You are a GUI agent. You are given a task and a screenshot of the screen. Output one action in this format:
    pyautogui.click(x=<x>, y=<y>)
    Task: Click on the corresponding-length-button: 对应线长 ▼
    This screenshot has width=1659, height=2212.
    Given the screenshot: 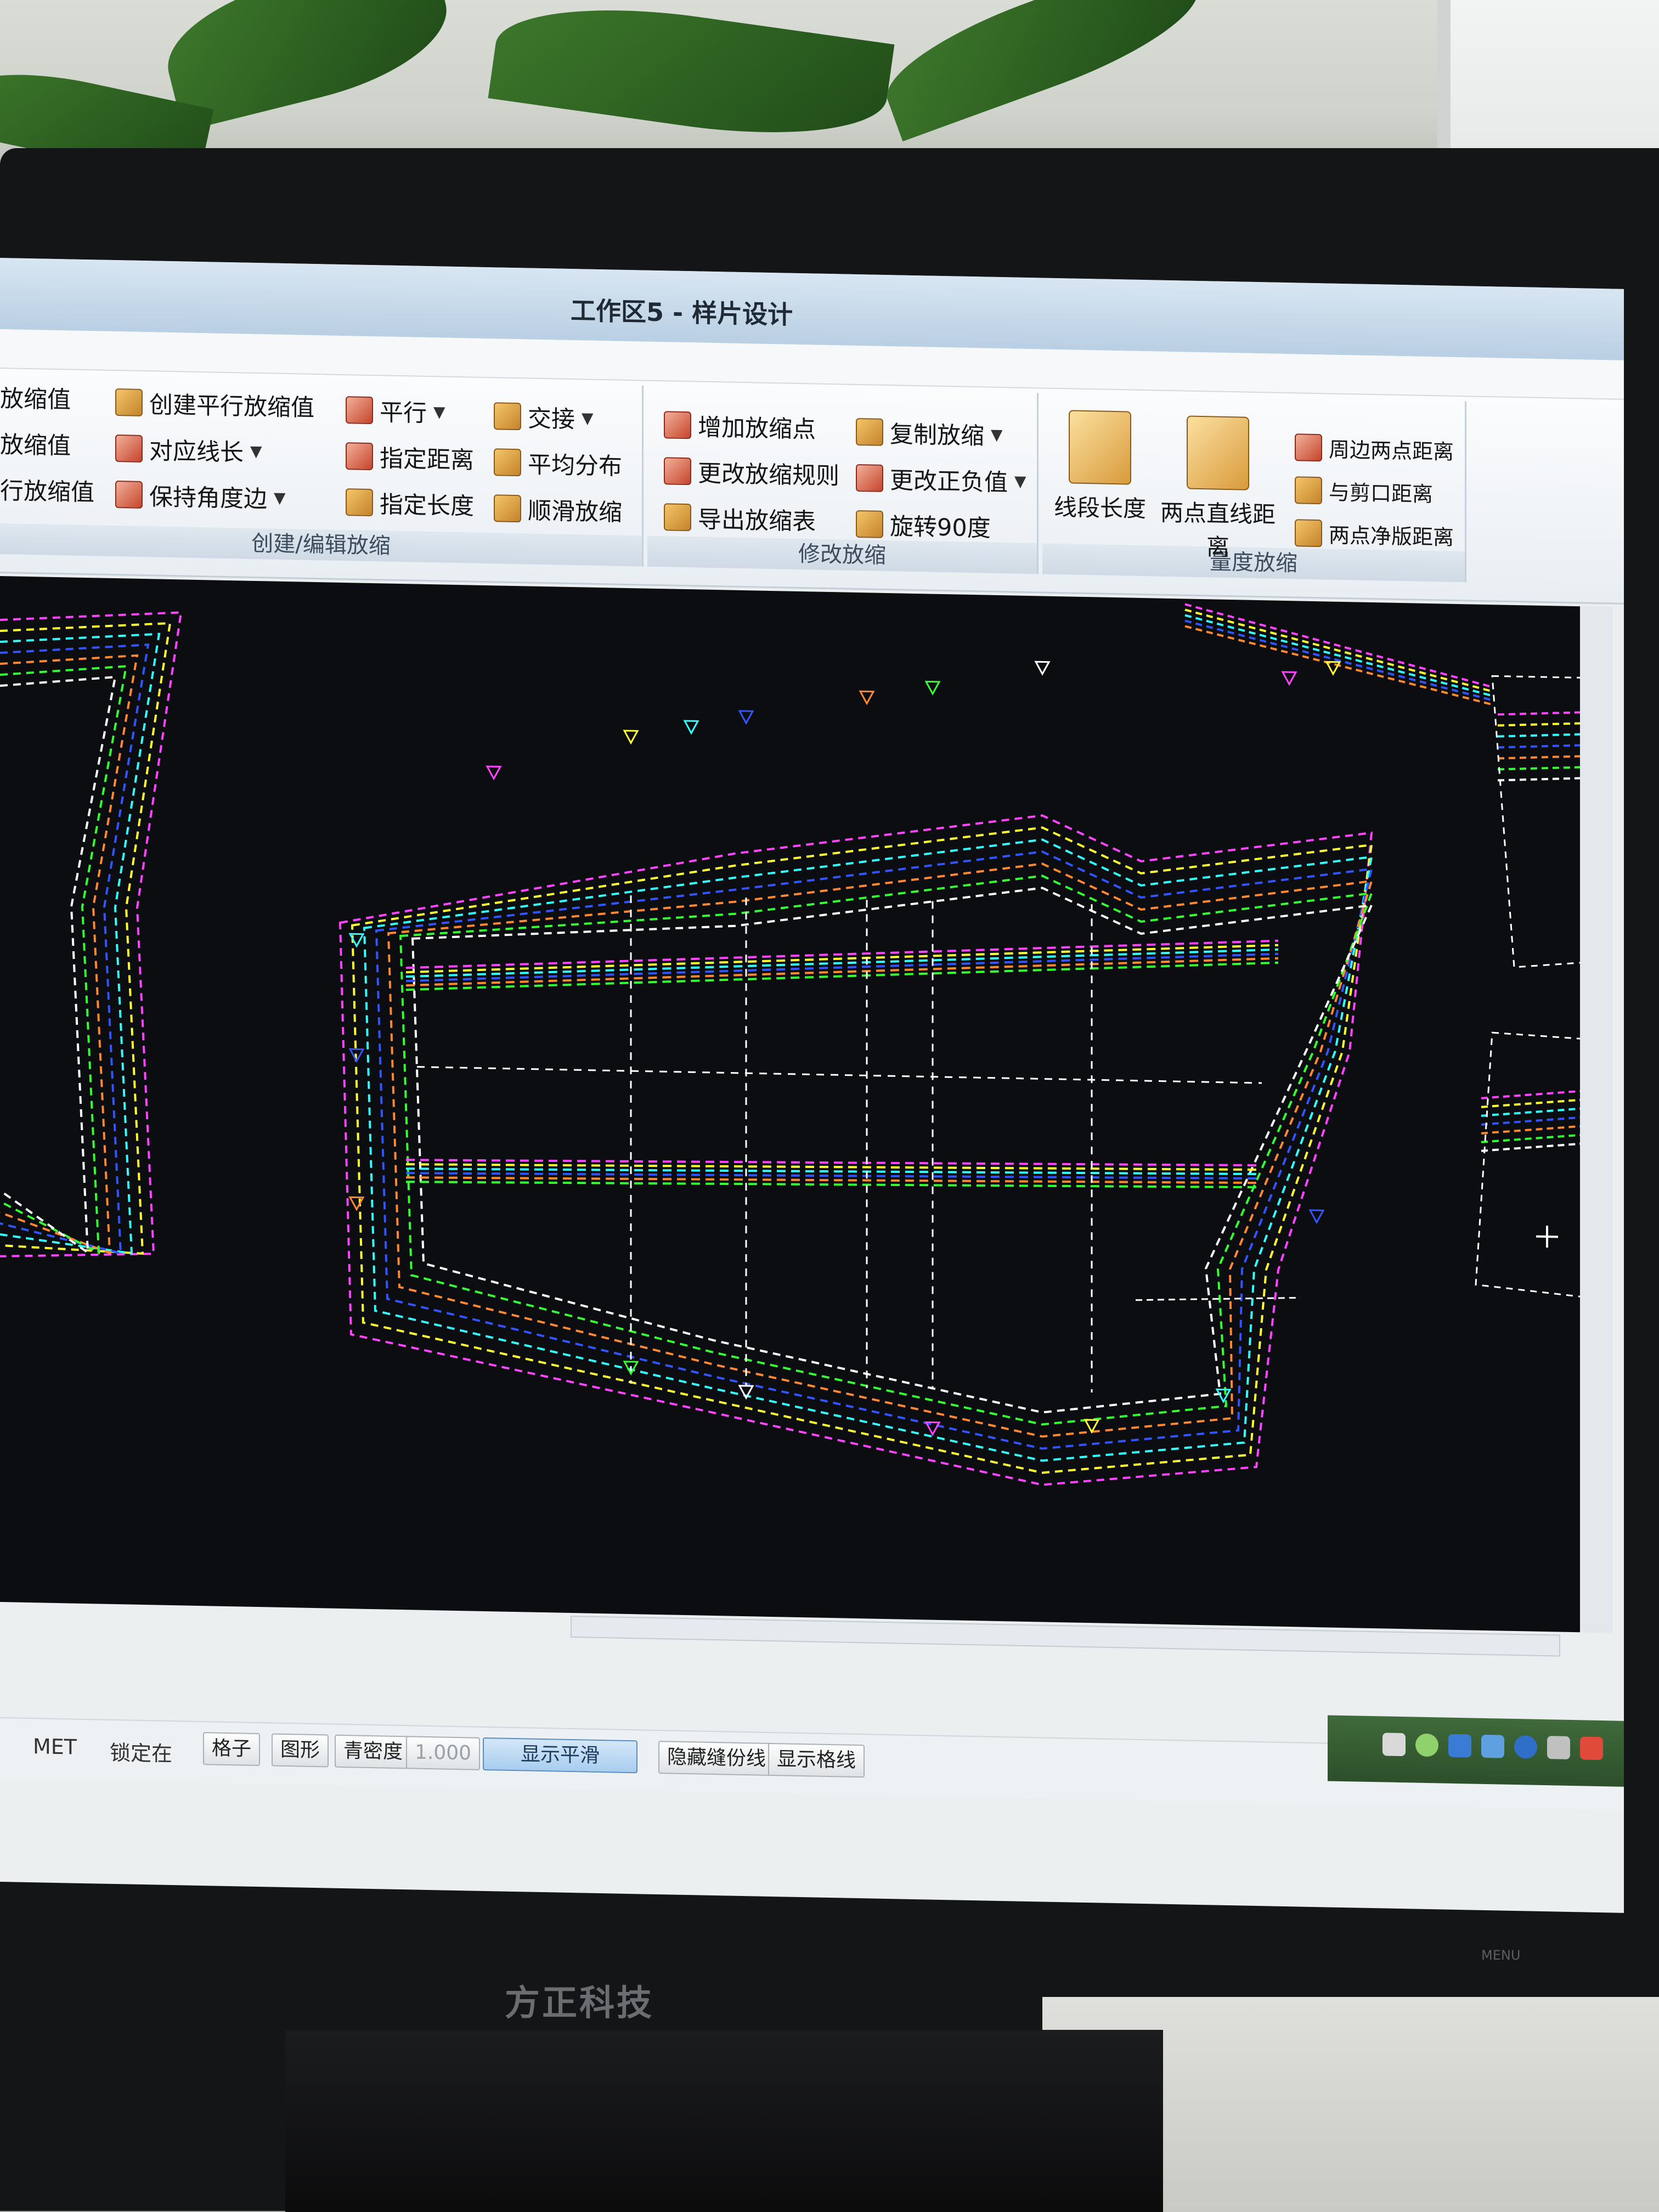 What is the action you would take?
    pyautogui.click(x=189, y=449)
    